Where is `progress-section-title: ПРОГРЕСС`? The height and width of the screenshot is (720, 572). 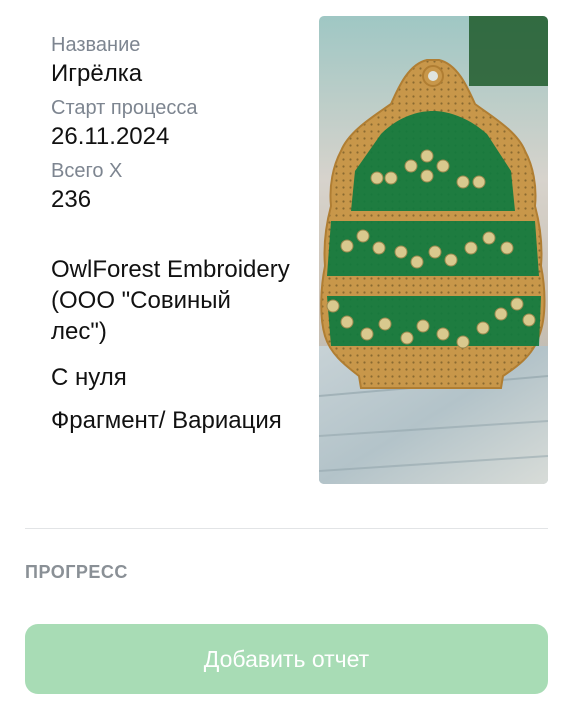 progress-section-title: ПРОГРЕСС is located at coordinates (76, 572).